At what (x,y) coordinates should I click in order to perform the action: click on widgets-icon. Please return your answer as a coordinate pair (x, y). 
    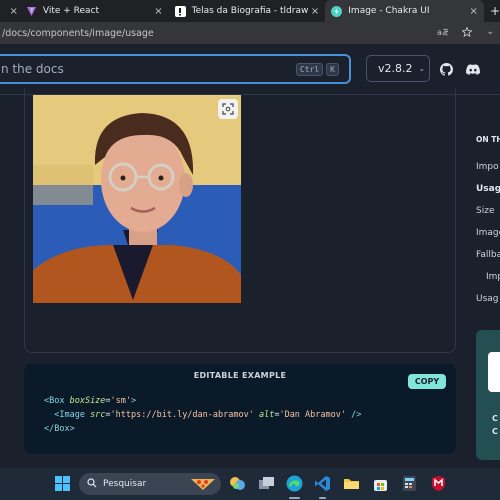
    Looking at the image, I should click on (237, 483).